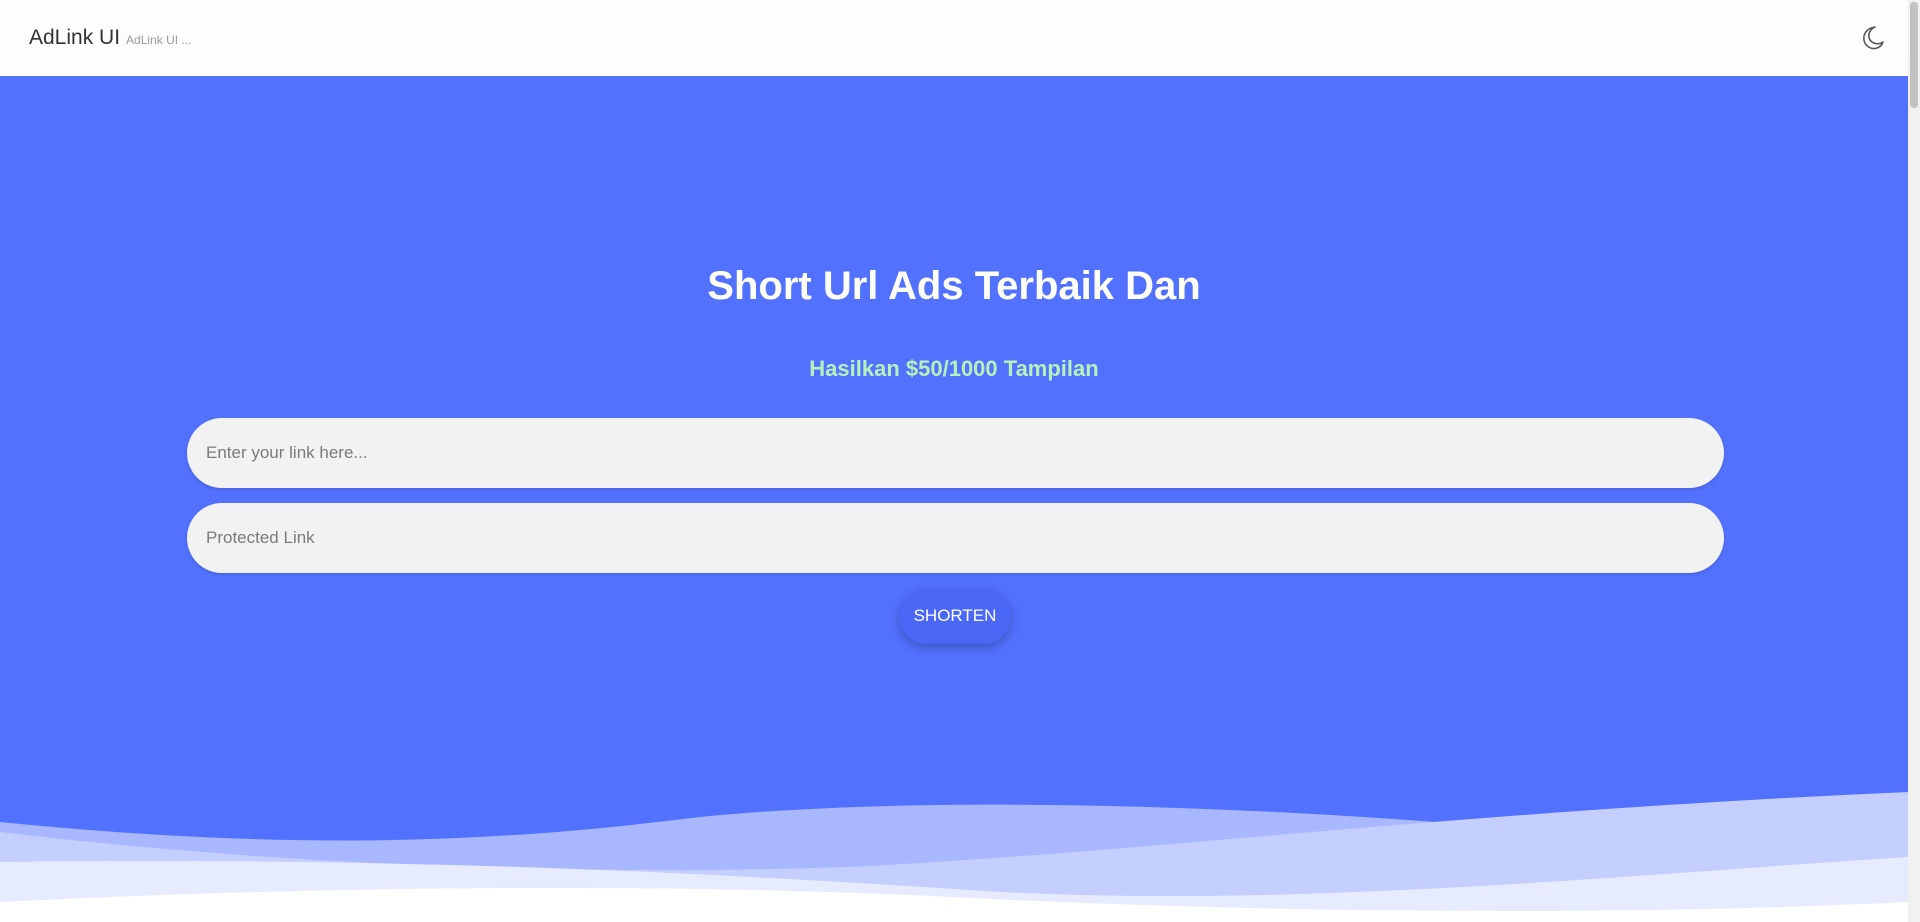 This screenshot has height=922, width=1920. I want to click on scrollbar-thumb, so click(1914, 55).